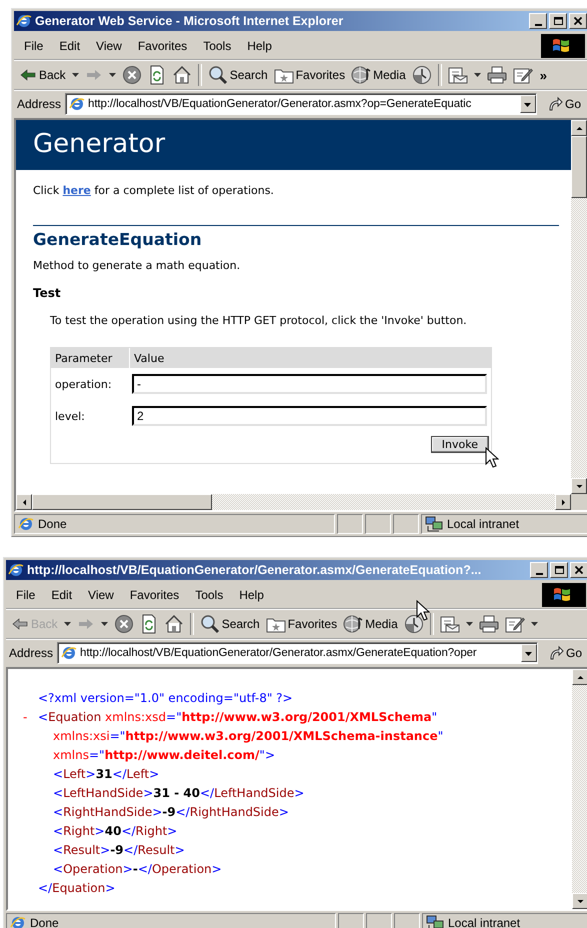 The width and height of the screenshot is (587, 928). Describe the element at coordinates (514, 624) in the screenshot. I see `page-pencil-icon` at that location.